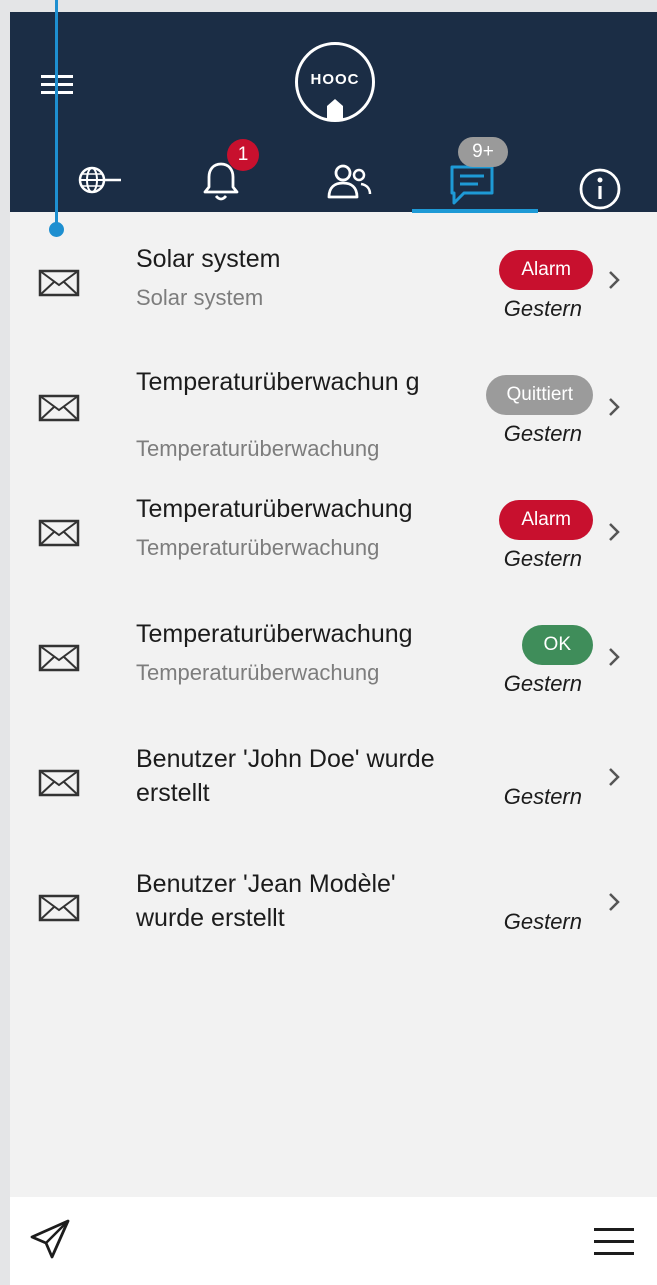  I want to click on message-title: Temperaturüberwachun g, so click(278, 382).